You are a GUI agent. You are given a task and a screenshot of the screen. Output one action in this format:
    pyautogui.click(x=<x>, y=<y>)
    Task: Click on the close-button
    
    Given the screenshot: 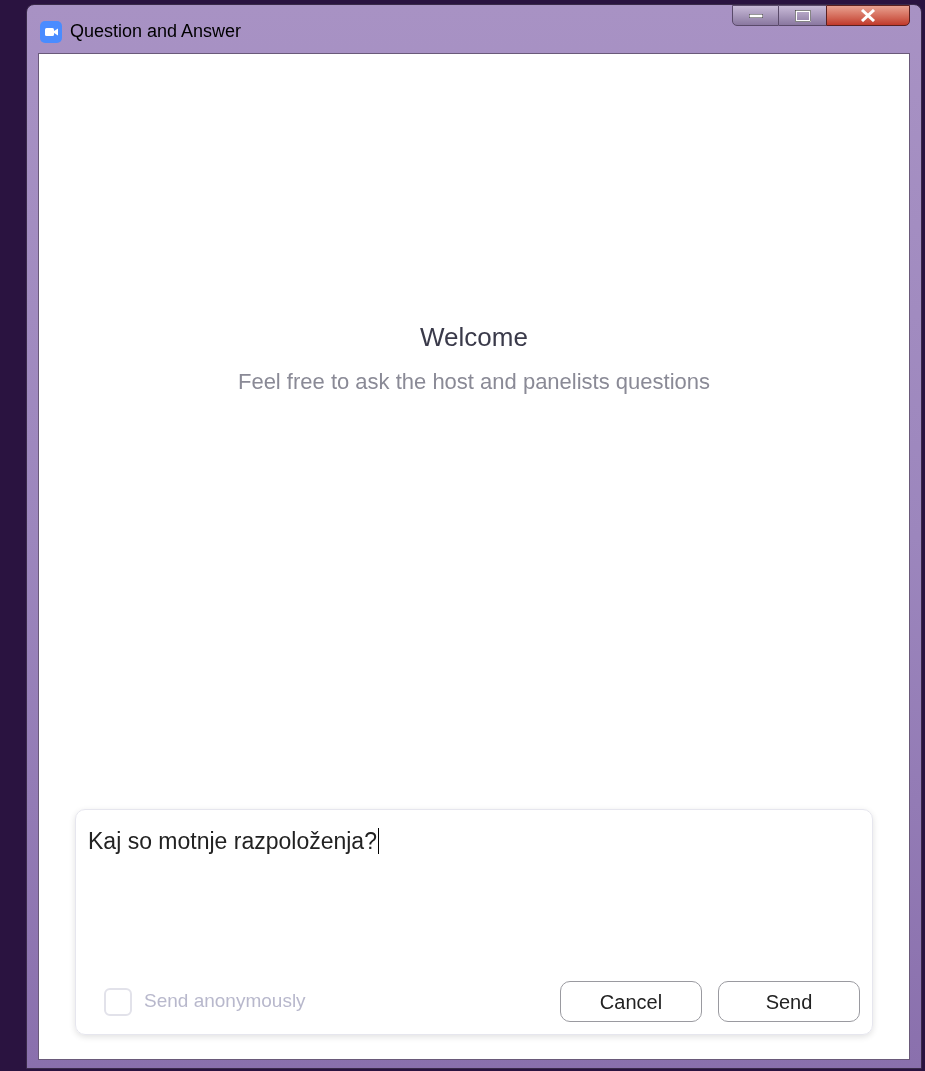 What is the action you would take?
    pyautogui.click(x=868, y=15)
    